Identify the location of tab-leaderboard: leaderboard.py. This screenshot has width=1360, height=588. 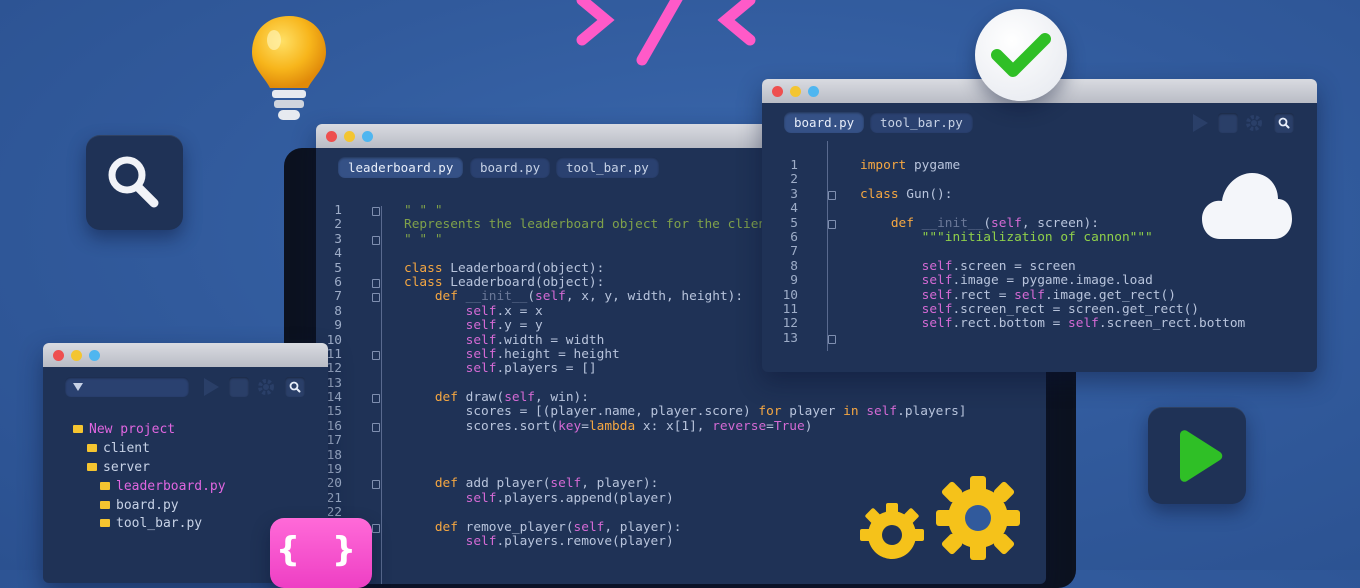
(401, 167).